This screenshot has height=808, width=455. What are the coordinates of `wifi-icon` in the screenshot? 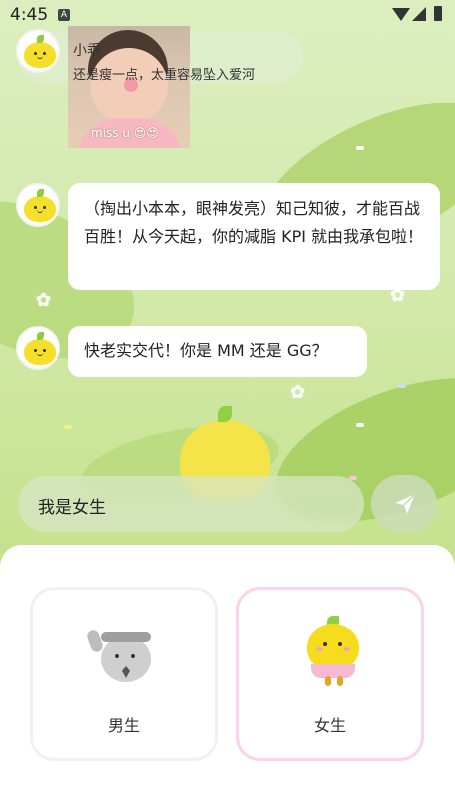 It's located at (401, 14).